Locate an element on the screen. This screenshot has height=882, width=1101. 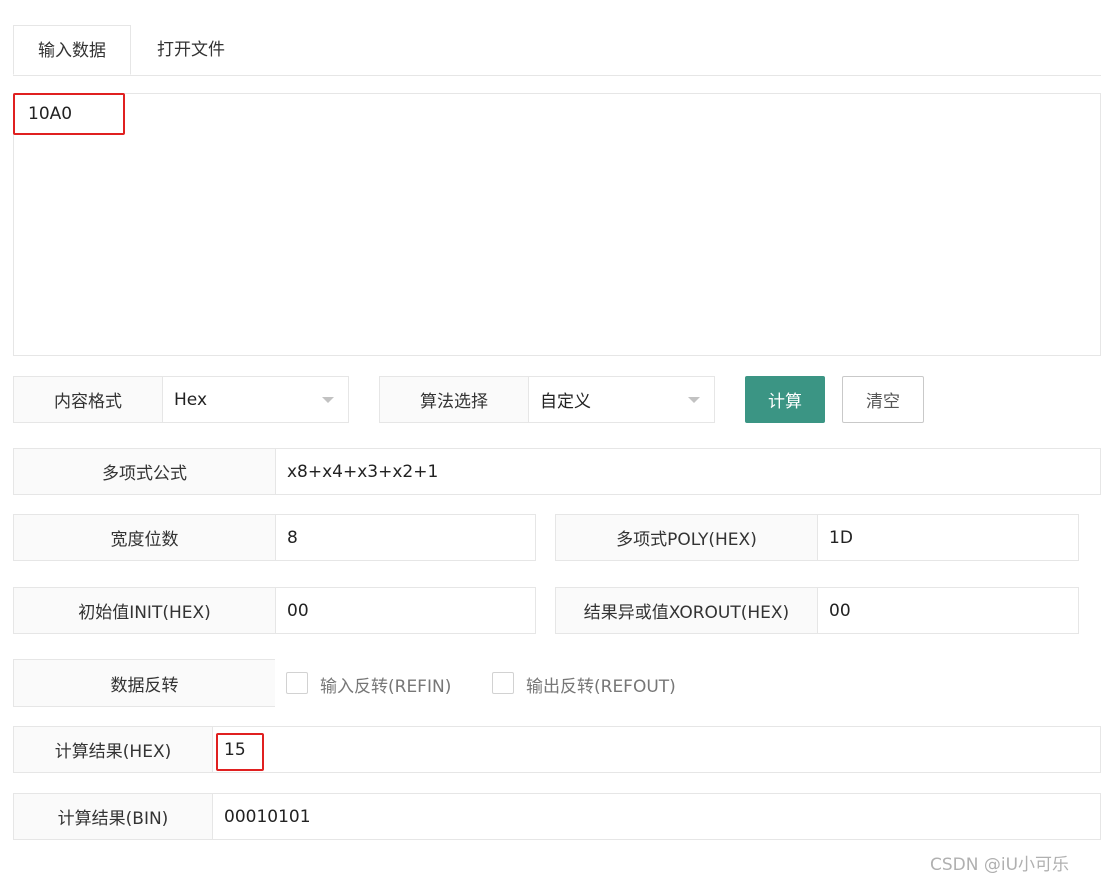
xorout-value: 00 is located at coordinates (840, 610).